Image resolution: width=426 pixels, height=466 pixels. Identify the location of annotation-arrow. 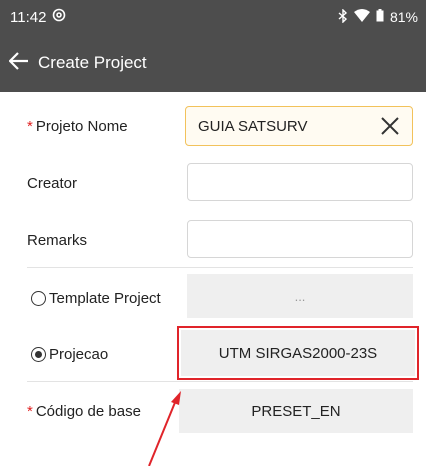
(164, 428).